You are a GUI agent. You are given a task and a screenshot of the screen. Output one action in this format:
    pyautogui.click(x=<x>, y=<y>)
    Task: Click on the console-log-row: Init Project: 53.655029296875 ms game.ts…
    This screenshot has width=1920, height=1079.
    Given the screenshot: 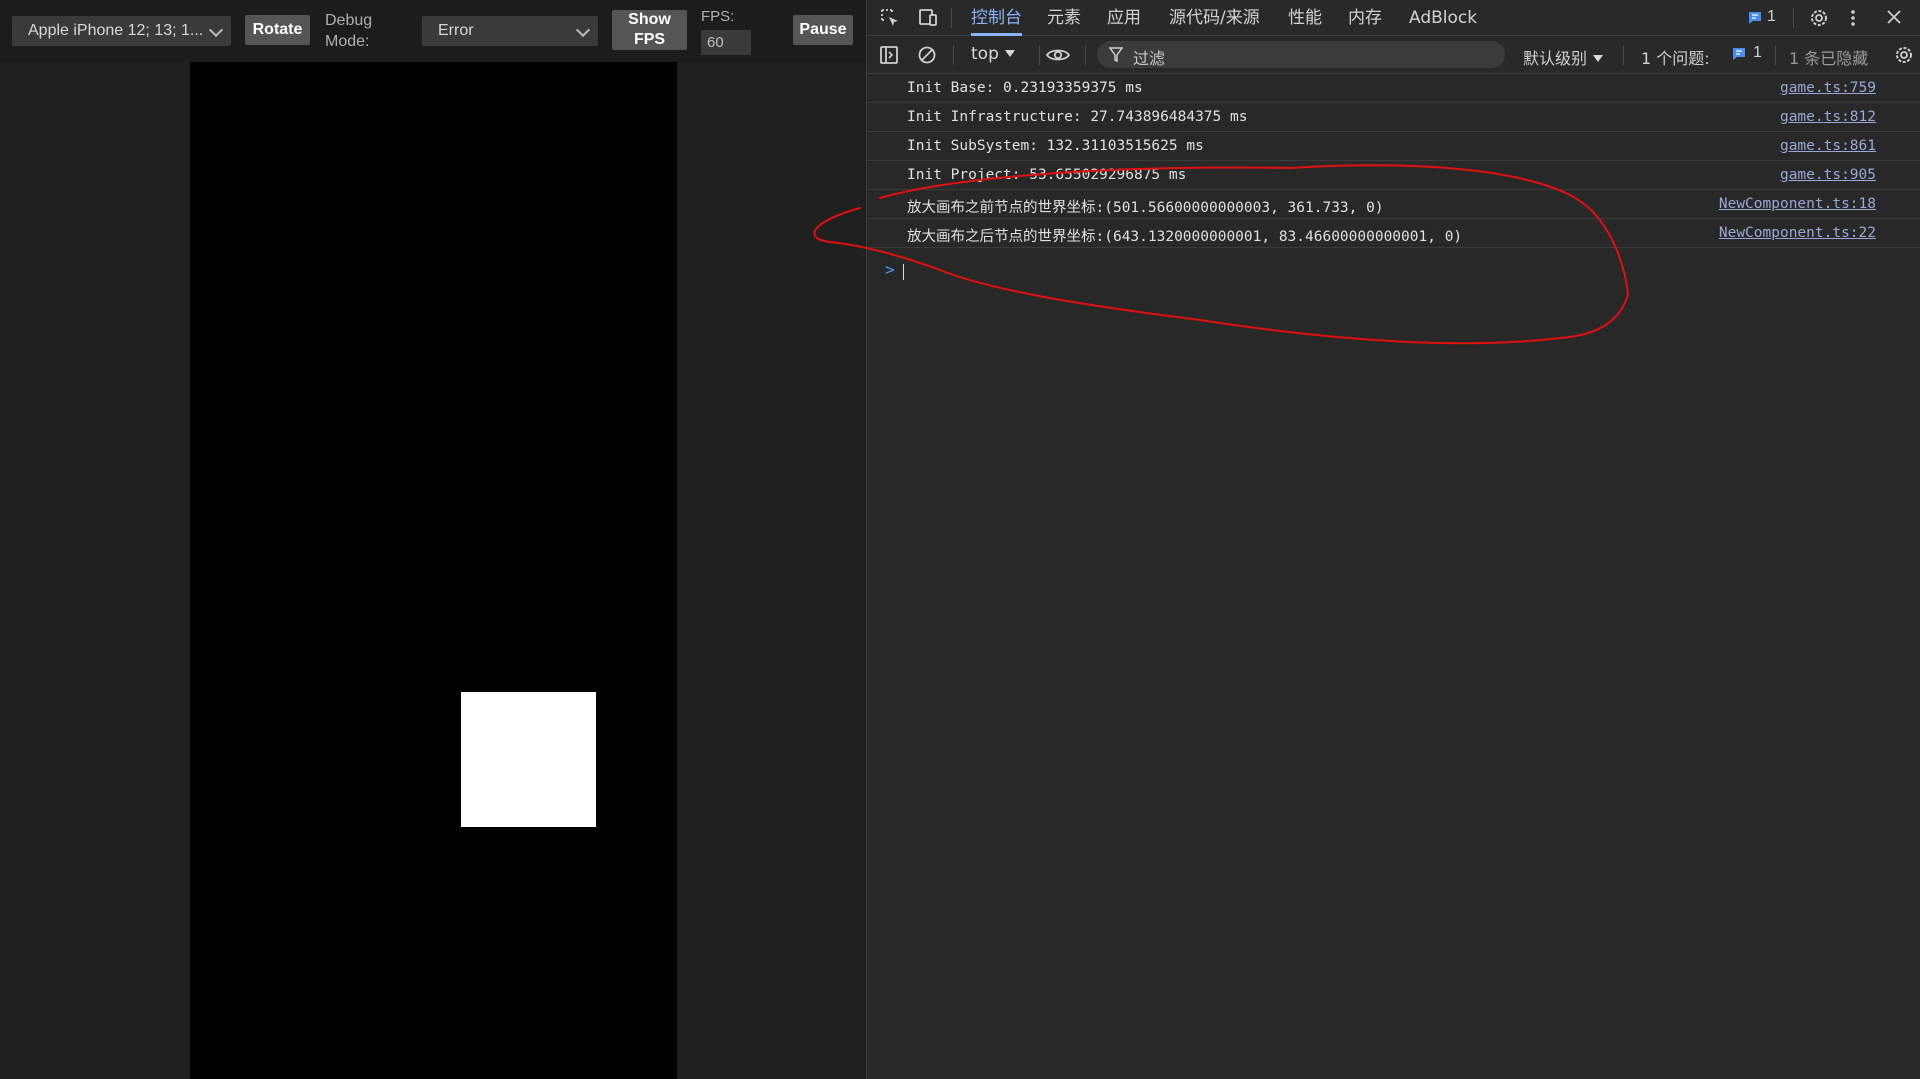 What is the action you would take?
    pyautogui.click(x=1393, y=175)
    